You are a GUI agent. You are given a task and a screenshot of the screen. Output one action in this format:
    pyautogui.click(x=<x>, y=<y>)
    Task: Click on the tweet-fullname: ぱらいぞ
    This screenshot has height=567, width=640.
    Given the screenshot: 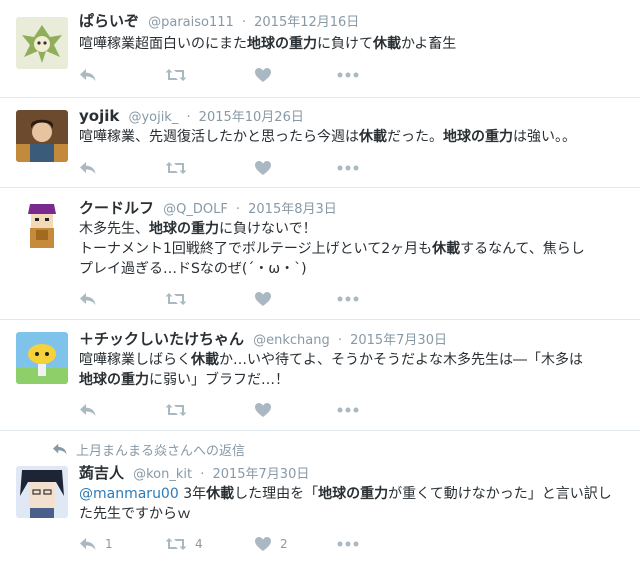 What is the action you would take?
    pyautogui.click(x=109, y=21)
    